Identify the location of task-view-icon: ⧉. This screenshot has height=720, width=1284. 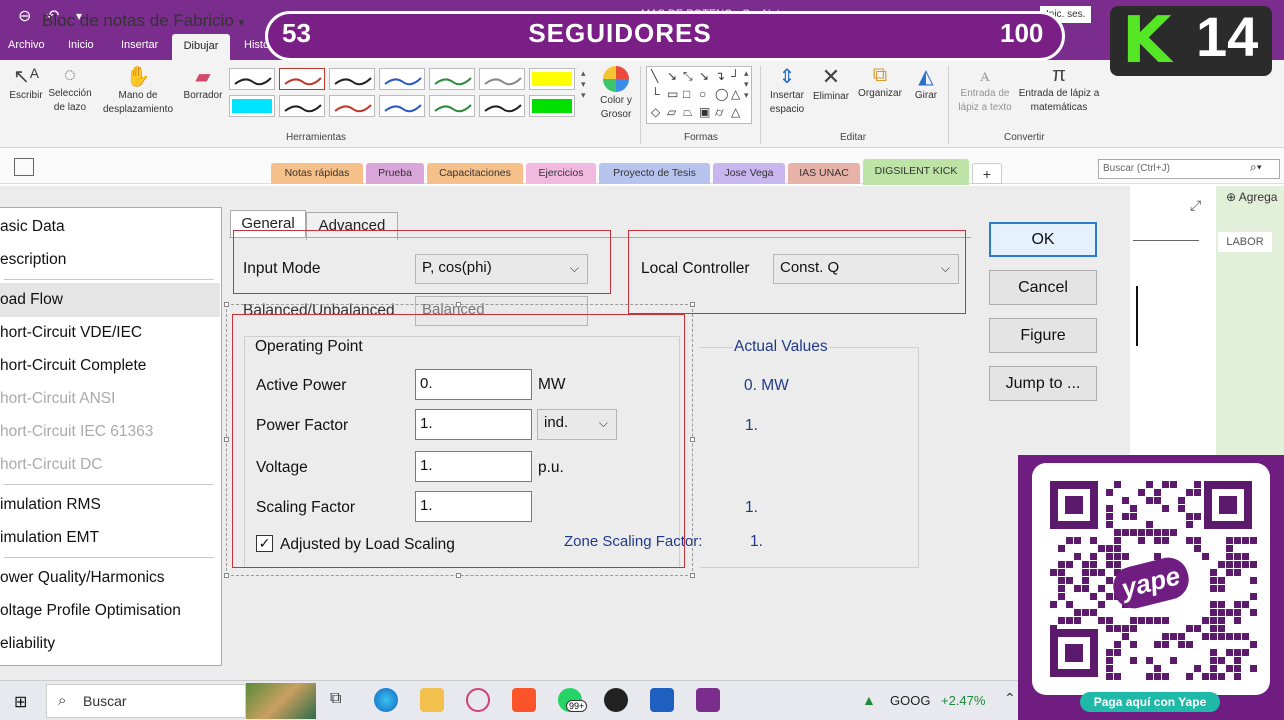
(335, 699).